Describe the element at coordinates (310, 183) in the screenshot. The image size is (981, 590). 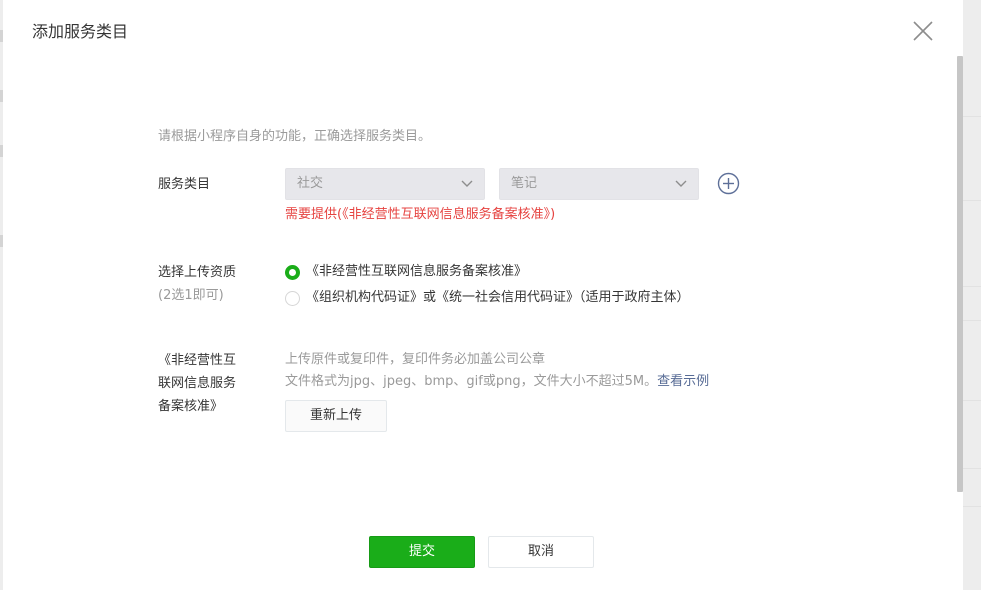
I see `primary-category-value: 社交` at that location.